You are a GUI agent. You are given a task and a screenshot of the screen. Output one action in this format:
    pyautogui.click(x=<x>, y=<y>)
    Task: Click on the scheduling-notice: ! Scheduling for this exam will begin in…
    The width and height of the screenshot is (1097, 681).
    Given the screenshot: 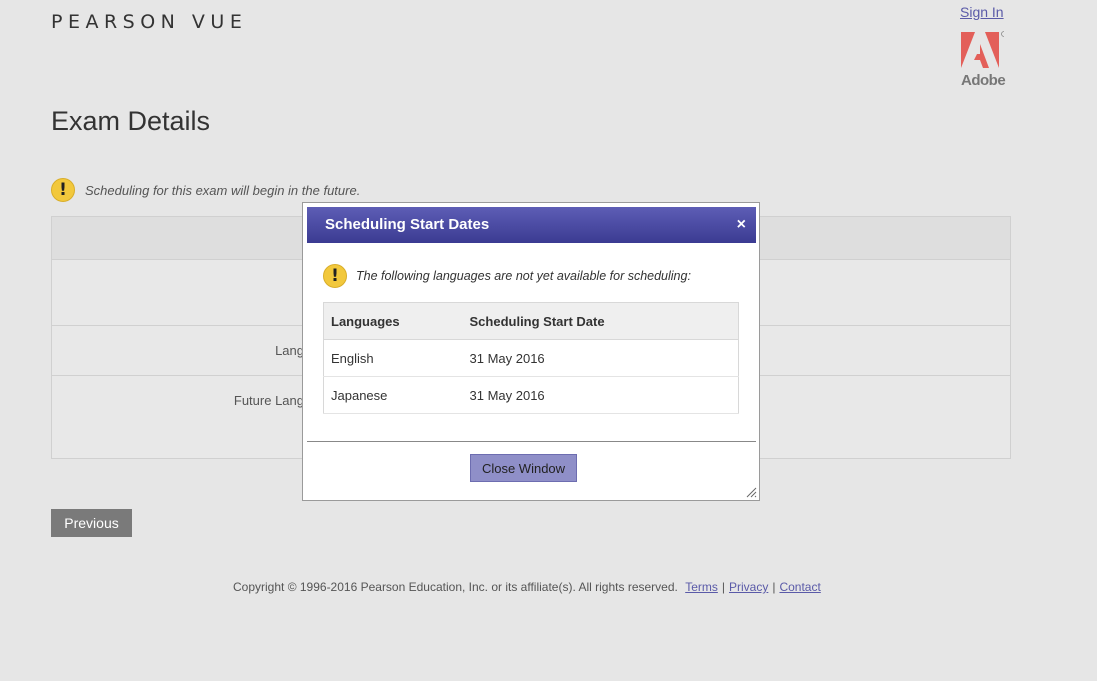 What is the action you would take?
    pyautogui.click(x=205, y=190)
    